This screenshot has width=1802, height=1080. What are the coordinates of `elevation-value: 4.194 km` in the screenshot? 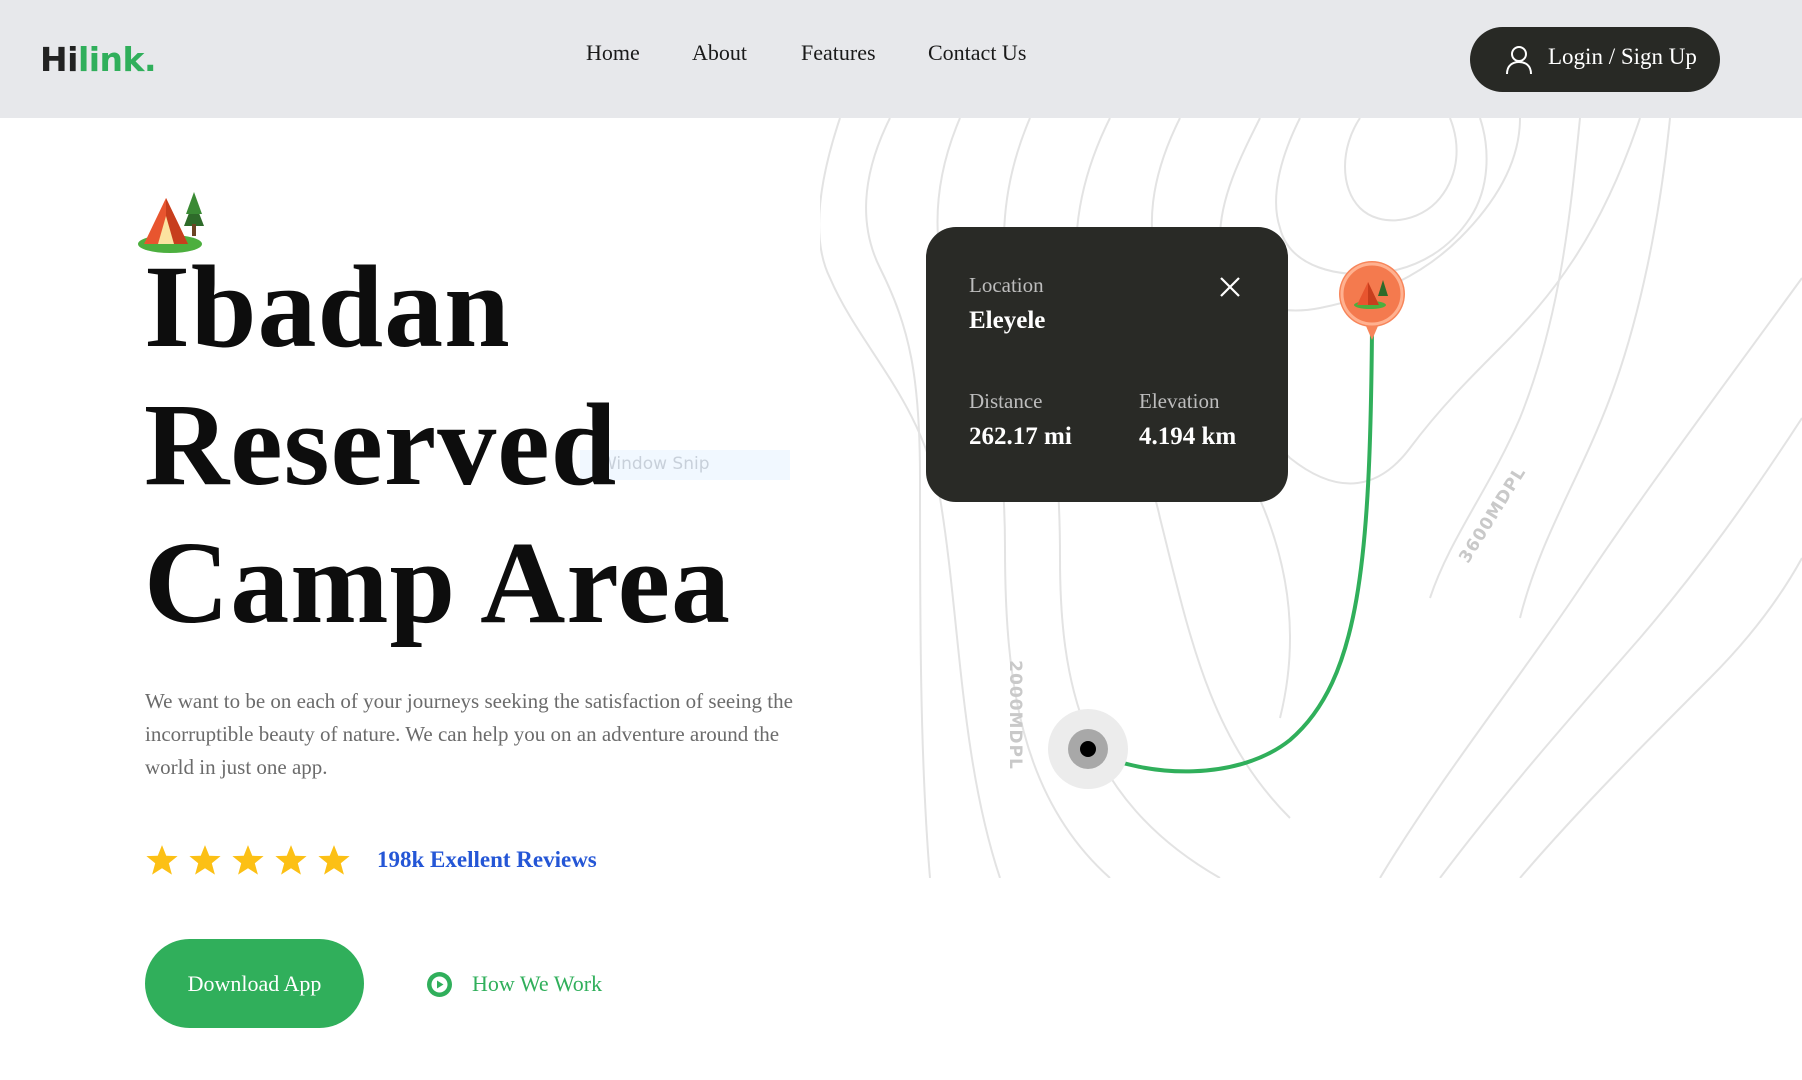 It's located at (1188, 436).